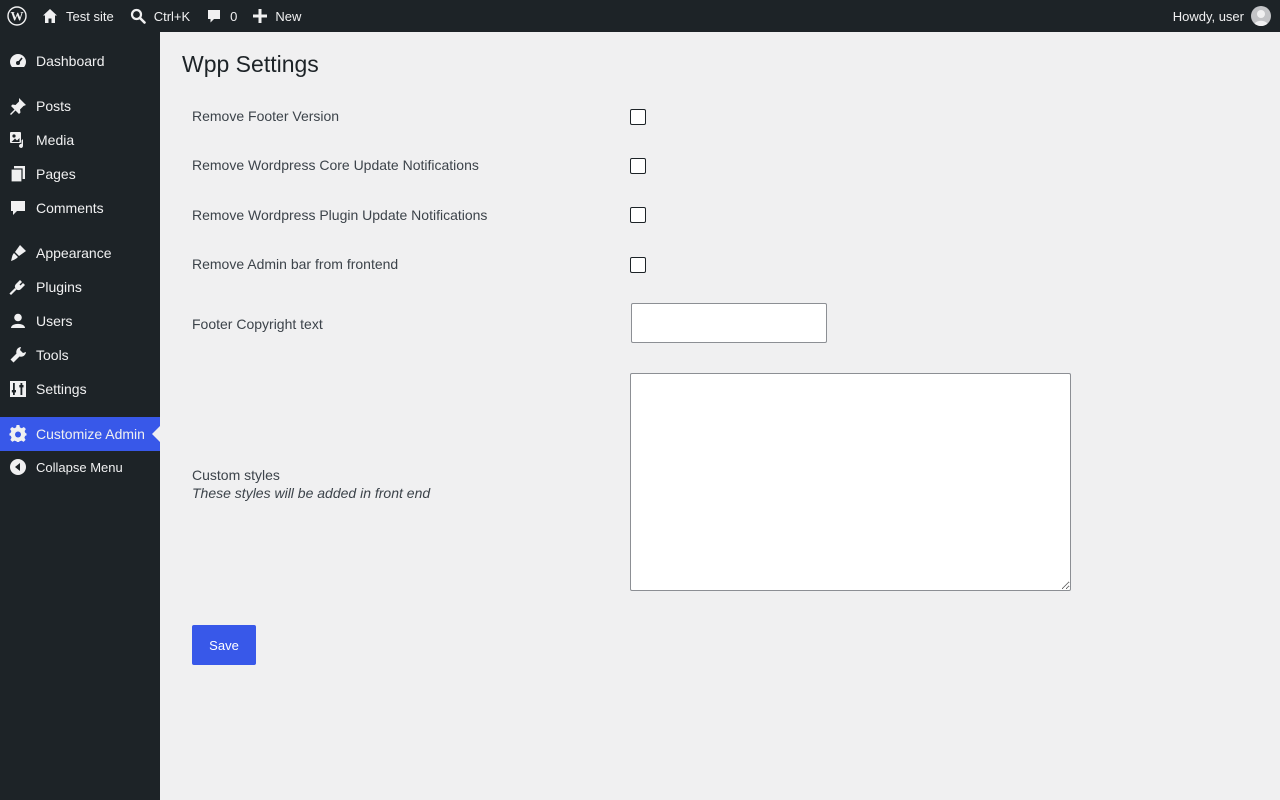 This screenshot has height=800, width=1280. I want to click on sidebar-item-label: Appearance, so click(74, 253).